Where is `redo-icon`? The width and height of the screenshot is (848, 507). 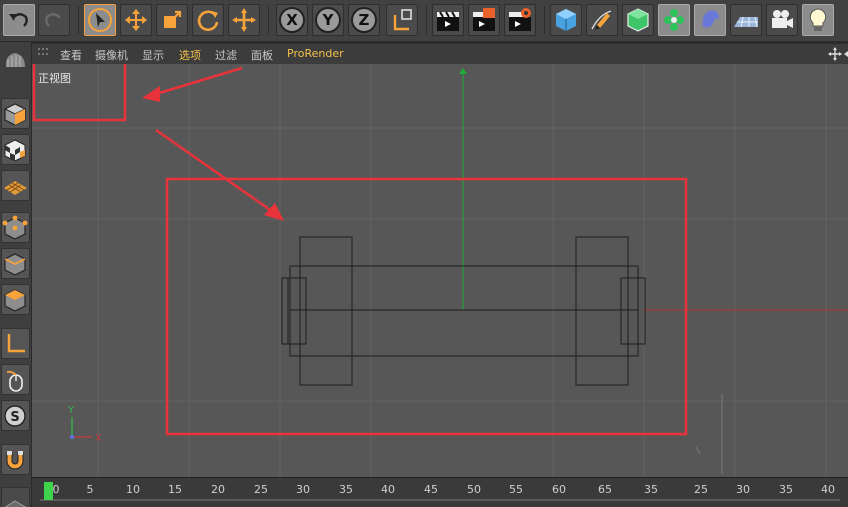 redo-icon is located at coordinates (53, 20).